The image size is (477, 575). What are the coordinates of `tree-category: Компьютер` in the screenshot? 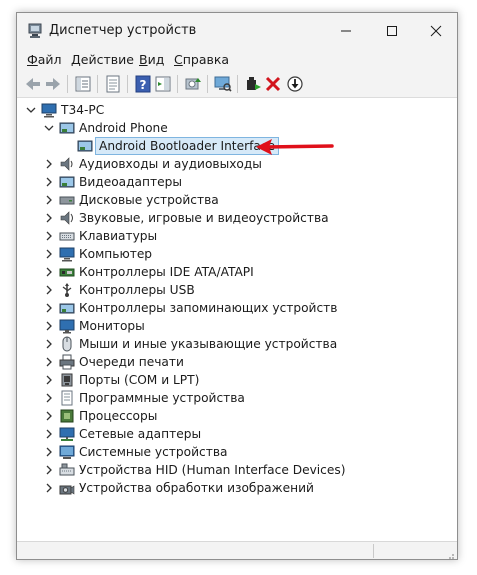 It's located at (97, 254).